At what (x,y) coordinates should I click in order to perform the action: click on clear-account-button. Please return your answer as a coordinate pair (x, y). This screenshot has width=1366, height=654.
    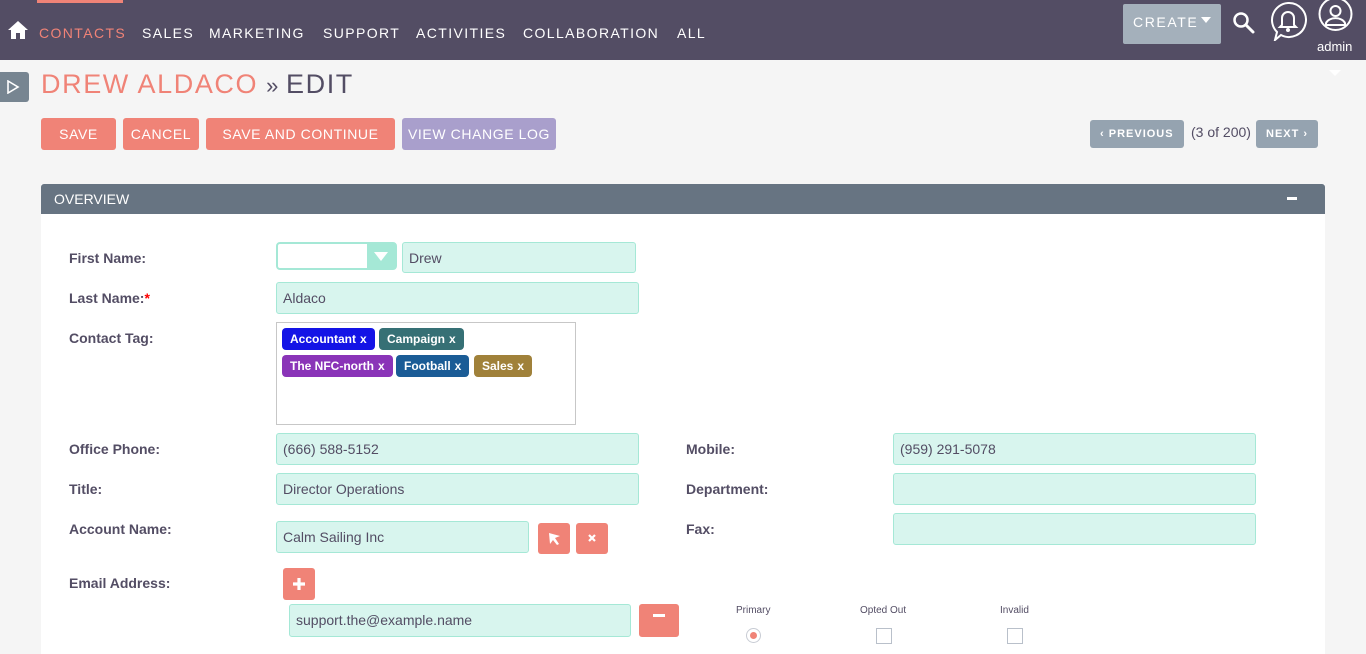
    Looking at the image, I should click on (592, 538).